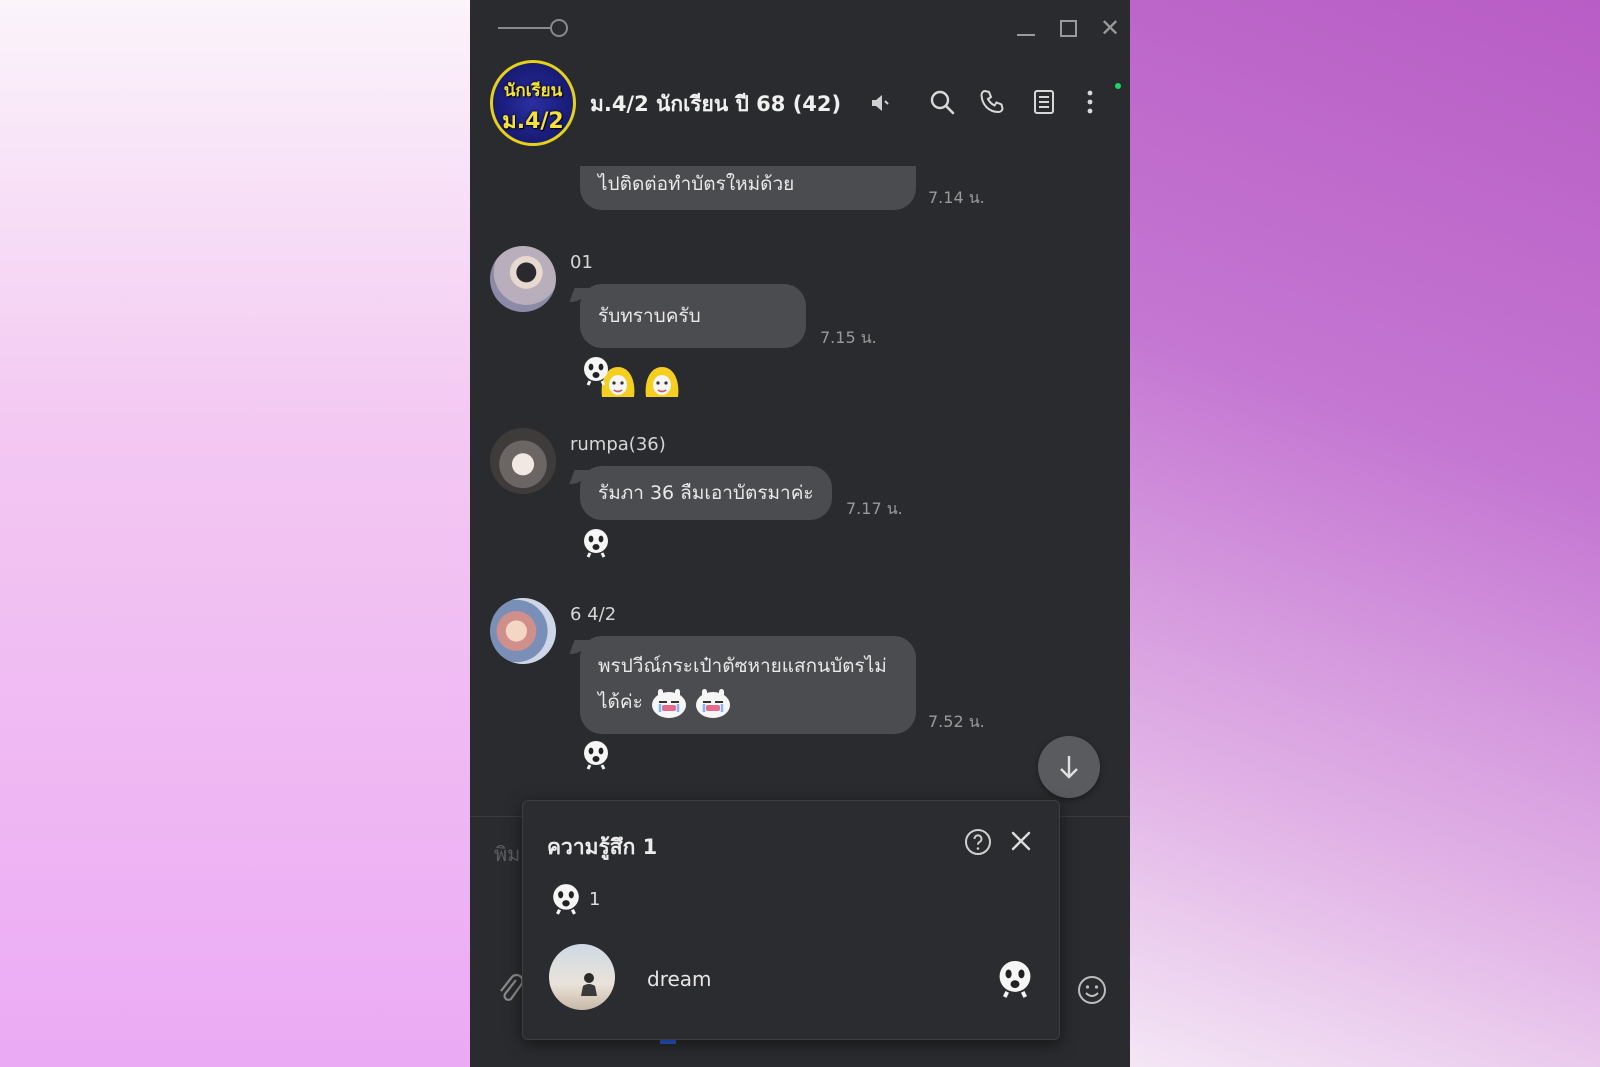  I want to click on person-silhouette-icon, so click(589, 984).